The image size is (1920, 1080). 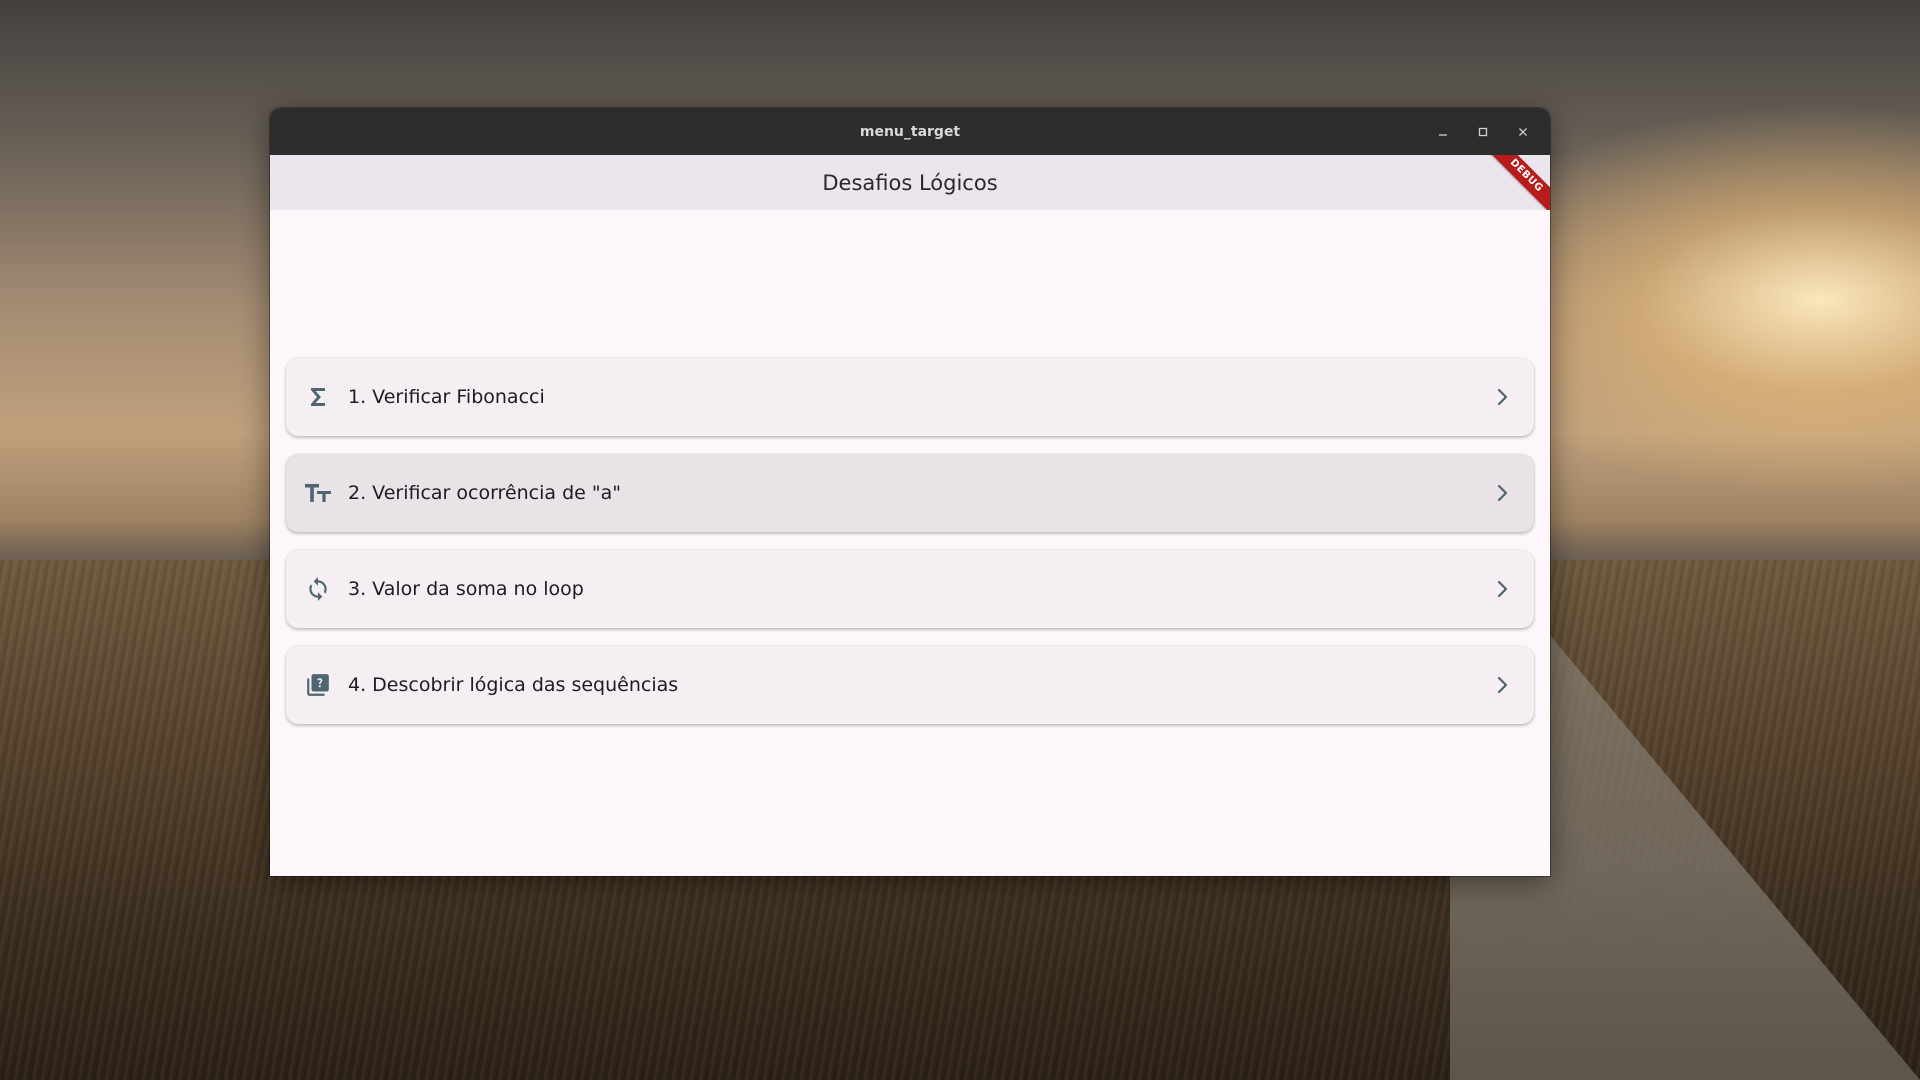 I want to click on close-icon, so click(x=1523, y=131).